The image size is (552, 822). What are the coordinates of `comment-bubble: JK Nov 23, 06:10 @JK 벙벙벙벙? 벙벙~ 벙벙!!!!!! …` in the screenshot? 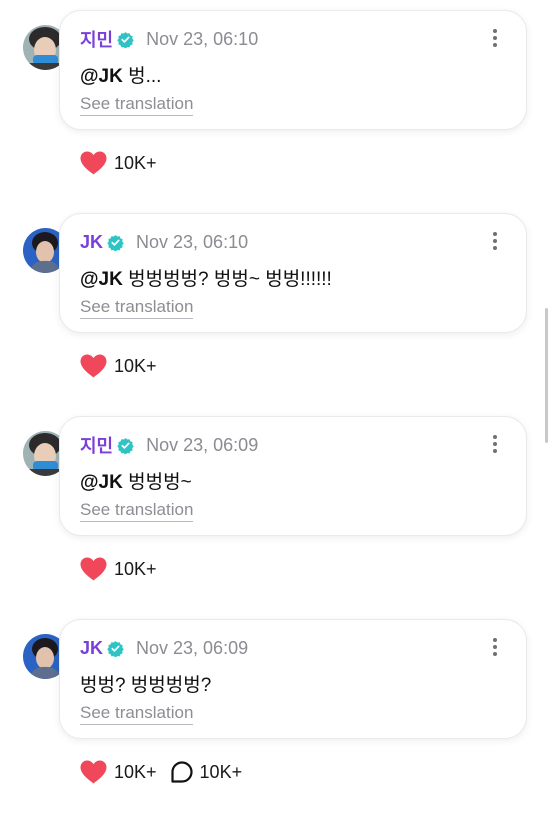 It's located at (293, 273).